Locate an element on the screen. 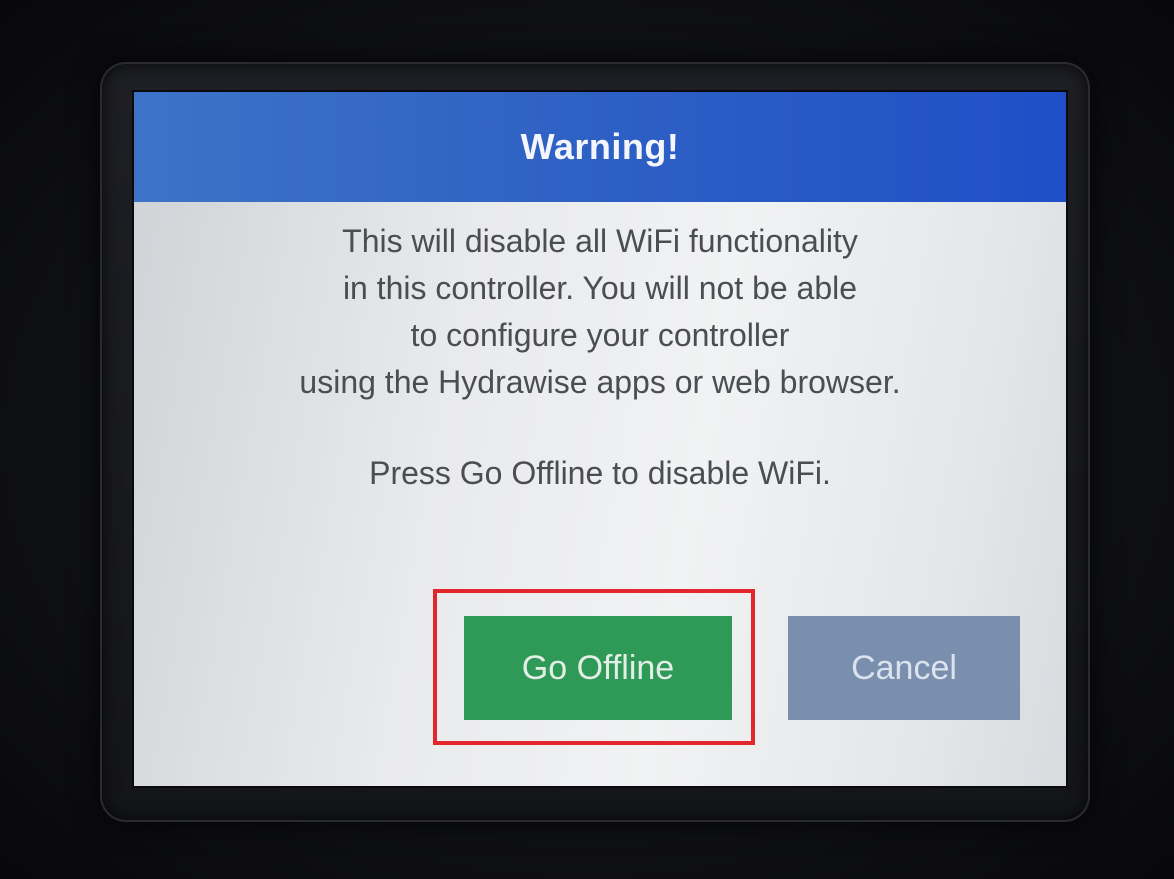  instruction-text: Press Go Offline to disable WiFi. is located at coordinates (600, 473).